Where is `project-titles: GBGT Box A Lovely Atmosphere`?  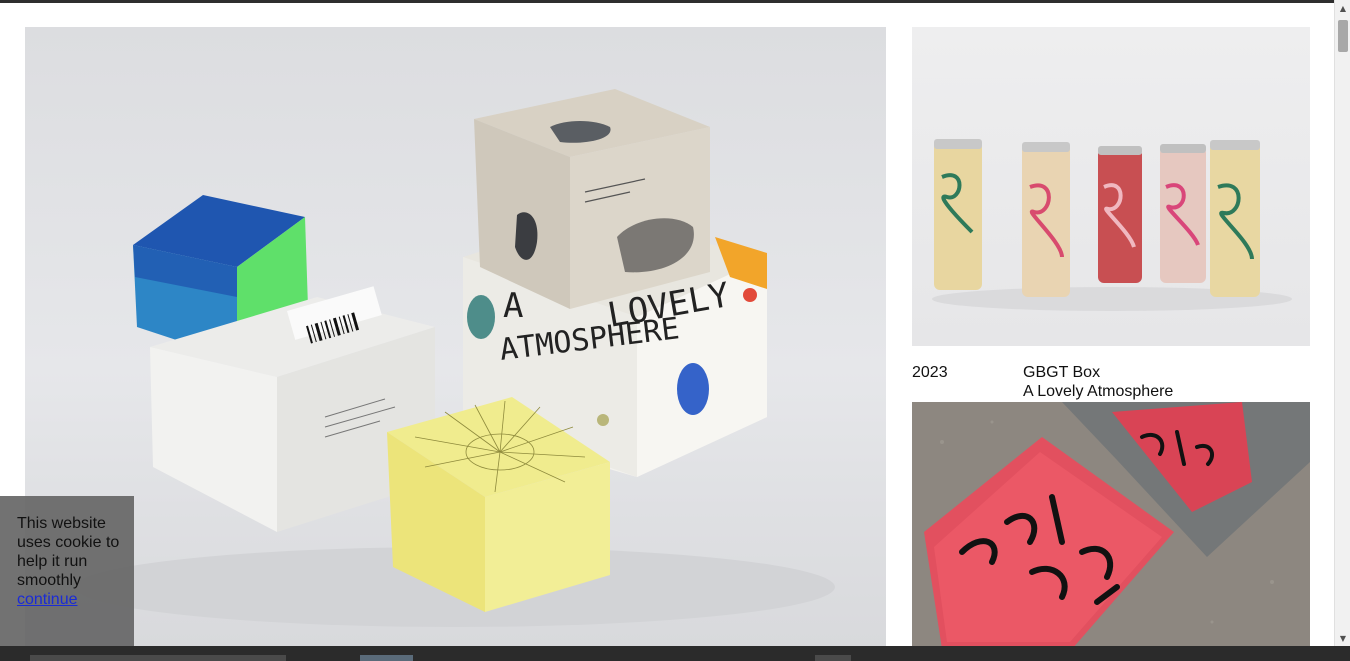 project-titles: GBGT Box A Lovely Atmosphere is located at coordinates (1098, 382).